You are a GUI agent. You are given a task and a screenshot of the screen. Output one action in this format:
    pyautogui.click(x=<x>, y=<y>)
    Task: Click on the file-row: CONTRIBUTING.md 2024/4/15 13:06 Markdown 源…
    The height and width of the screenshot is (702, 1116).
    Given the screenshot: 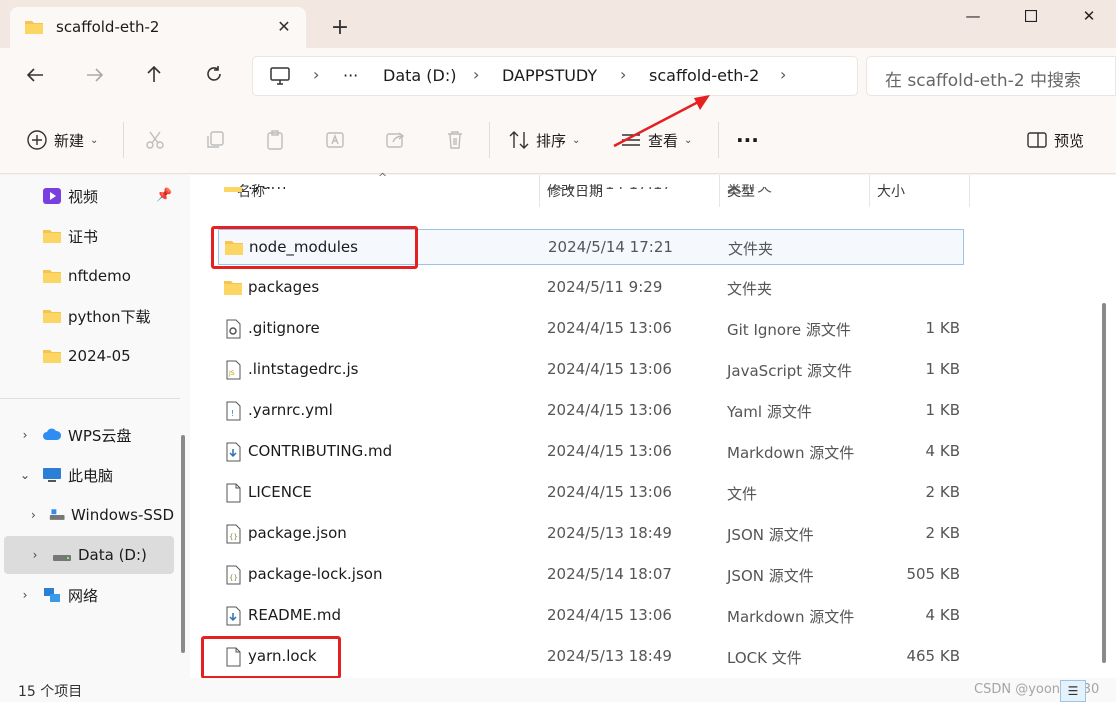 What is the action you would take?
    pyautogui.click(x=591, y=452)
    